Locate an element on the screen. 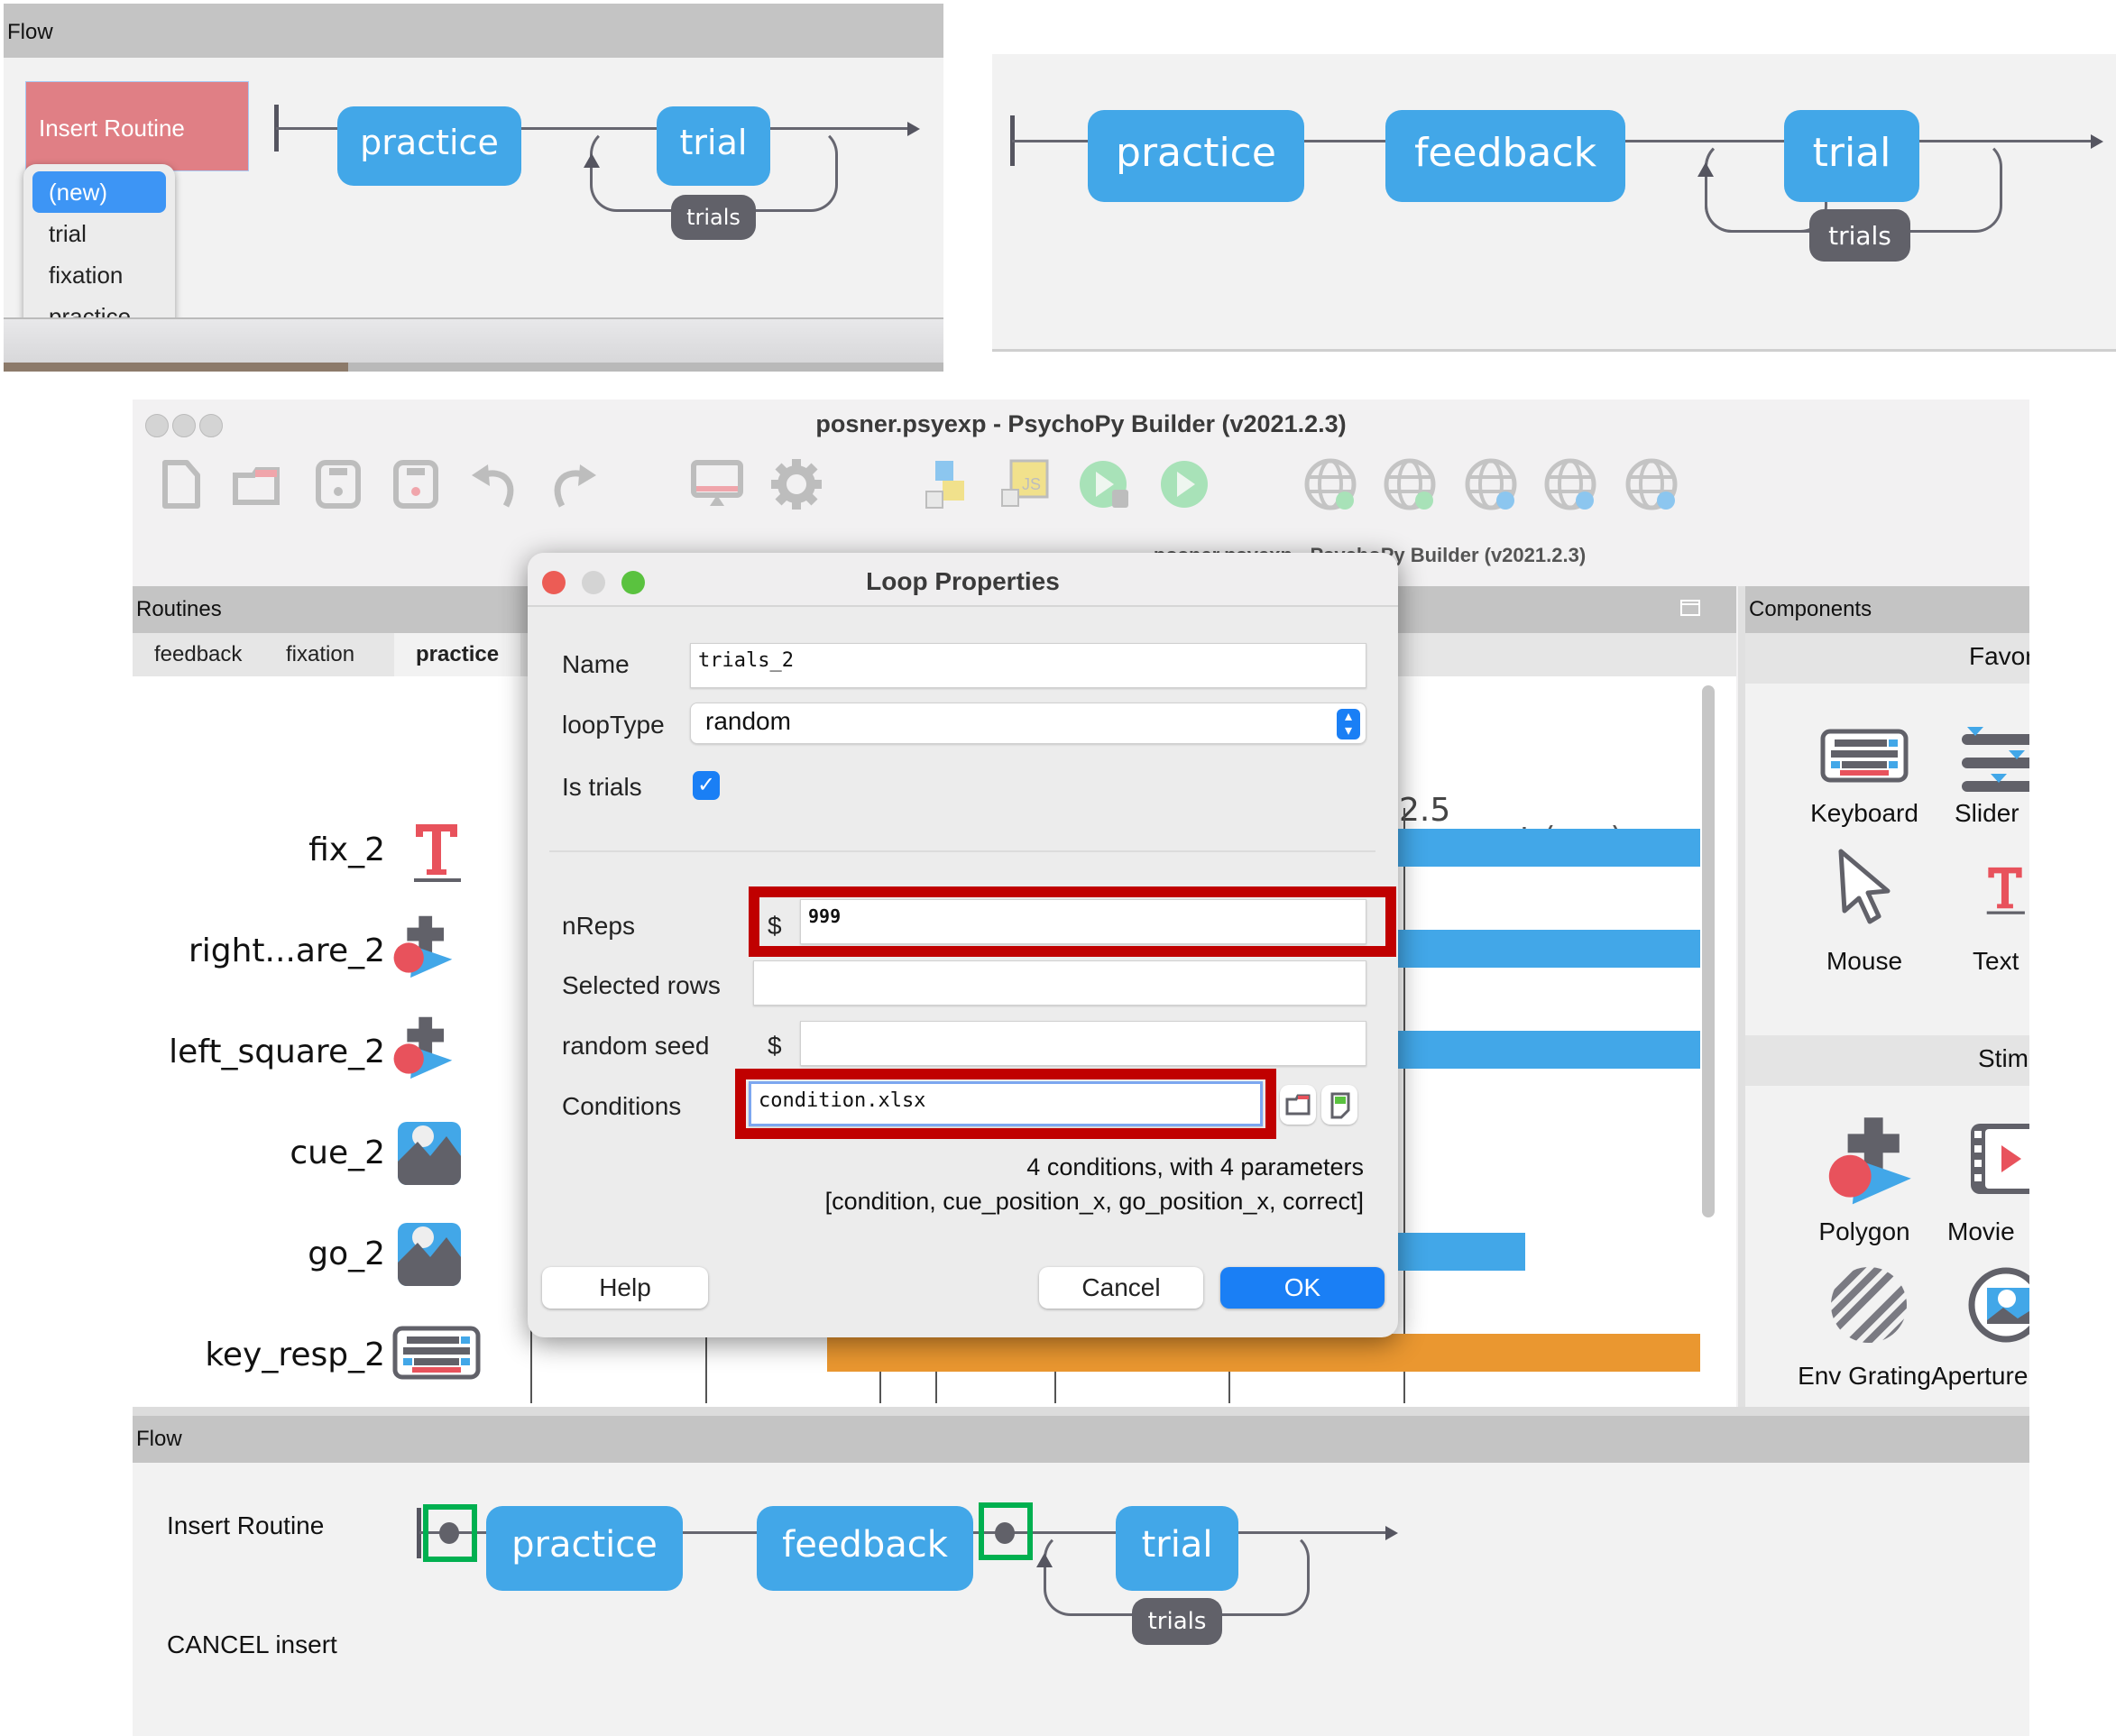 The height and width of the screenshot is (1736, 2116). open-folder-icon is located at coordinates (257, 484).